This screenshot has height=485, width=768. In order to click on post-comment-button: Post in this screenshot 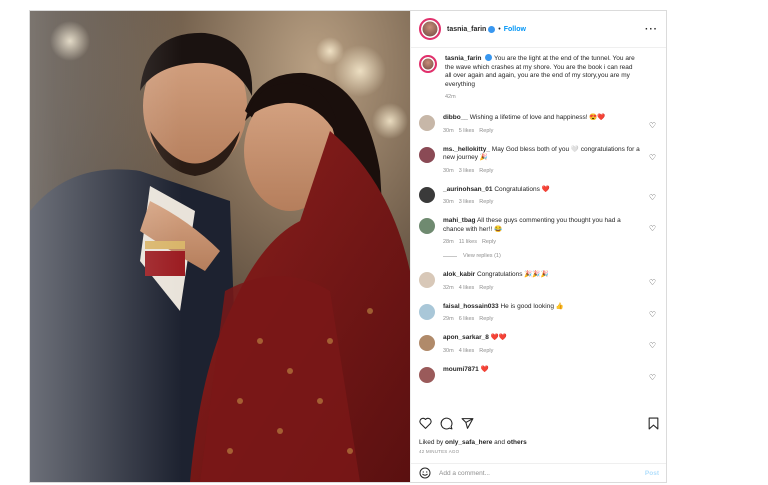, I will do `click(652, 473)`.